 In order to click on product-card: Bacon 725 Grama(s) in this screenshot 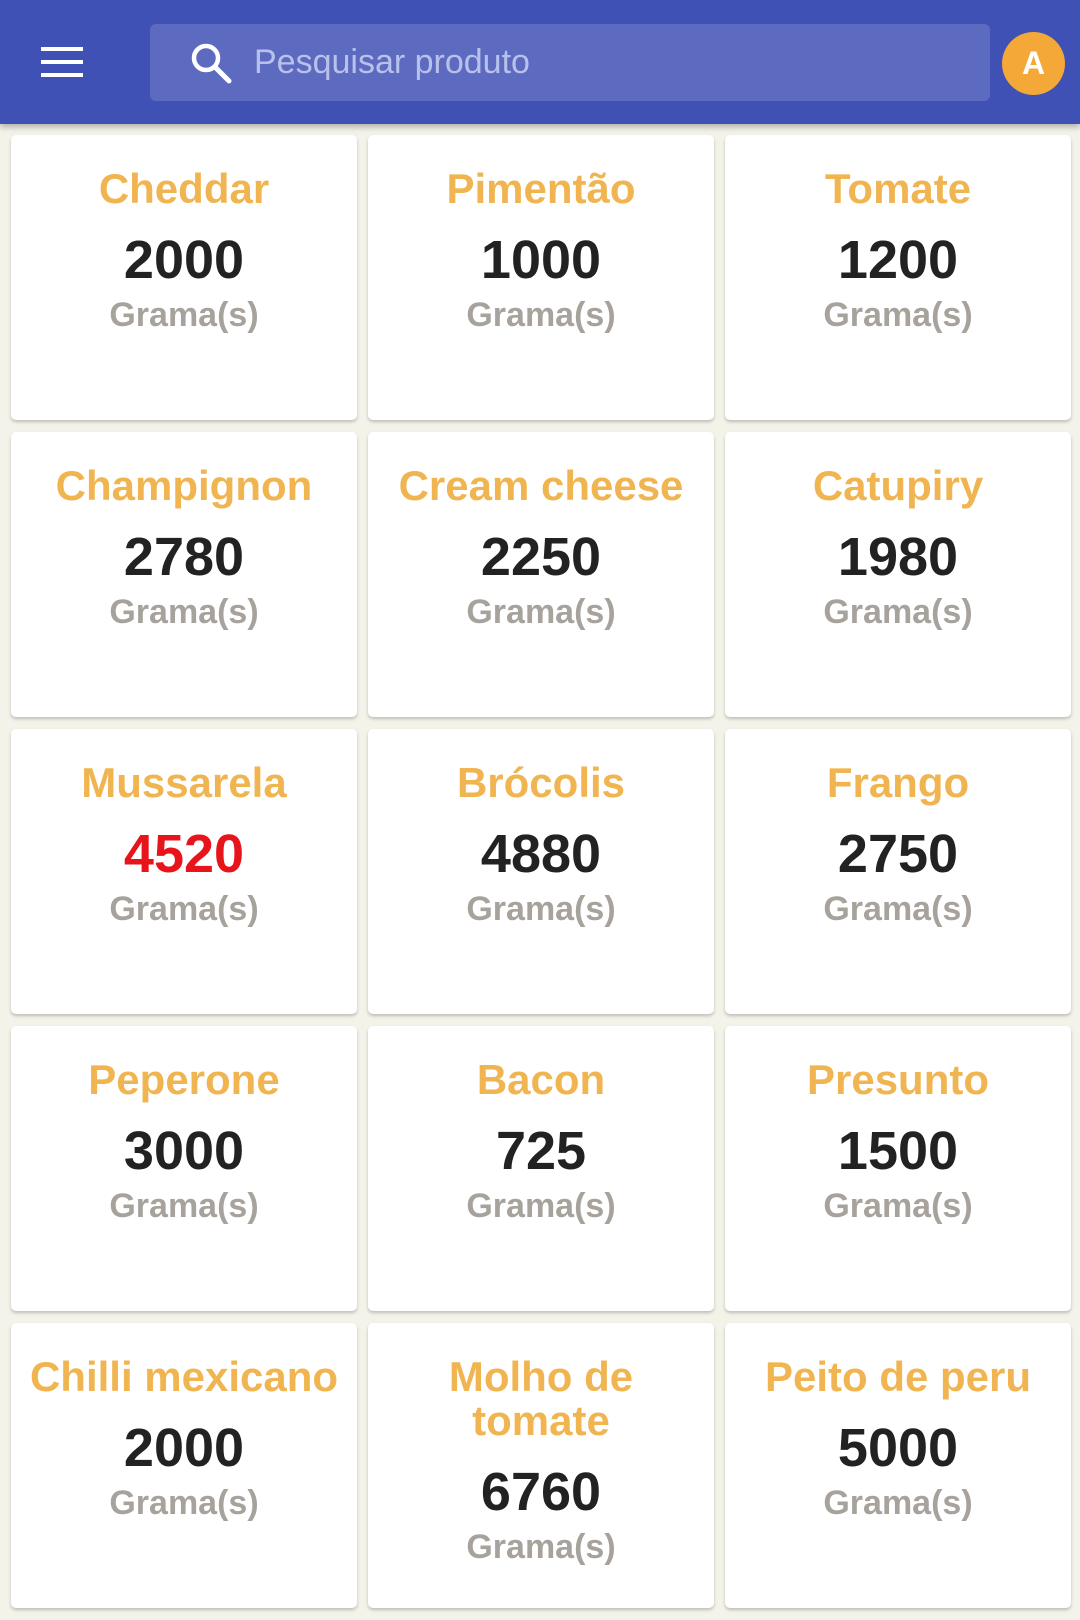, I will do `click(541, 1168)`.